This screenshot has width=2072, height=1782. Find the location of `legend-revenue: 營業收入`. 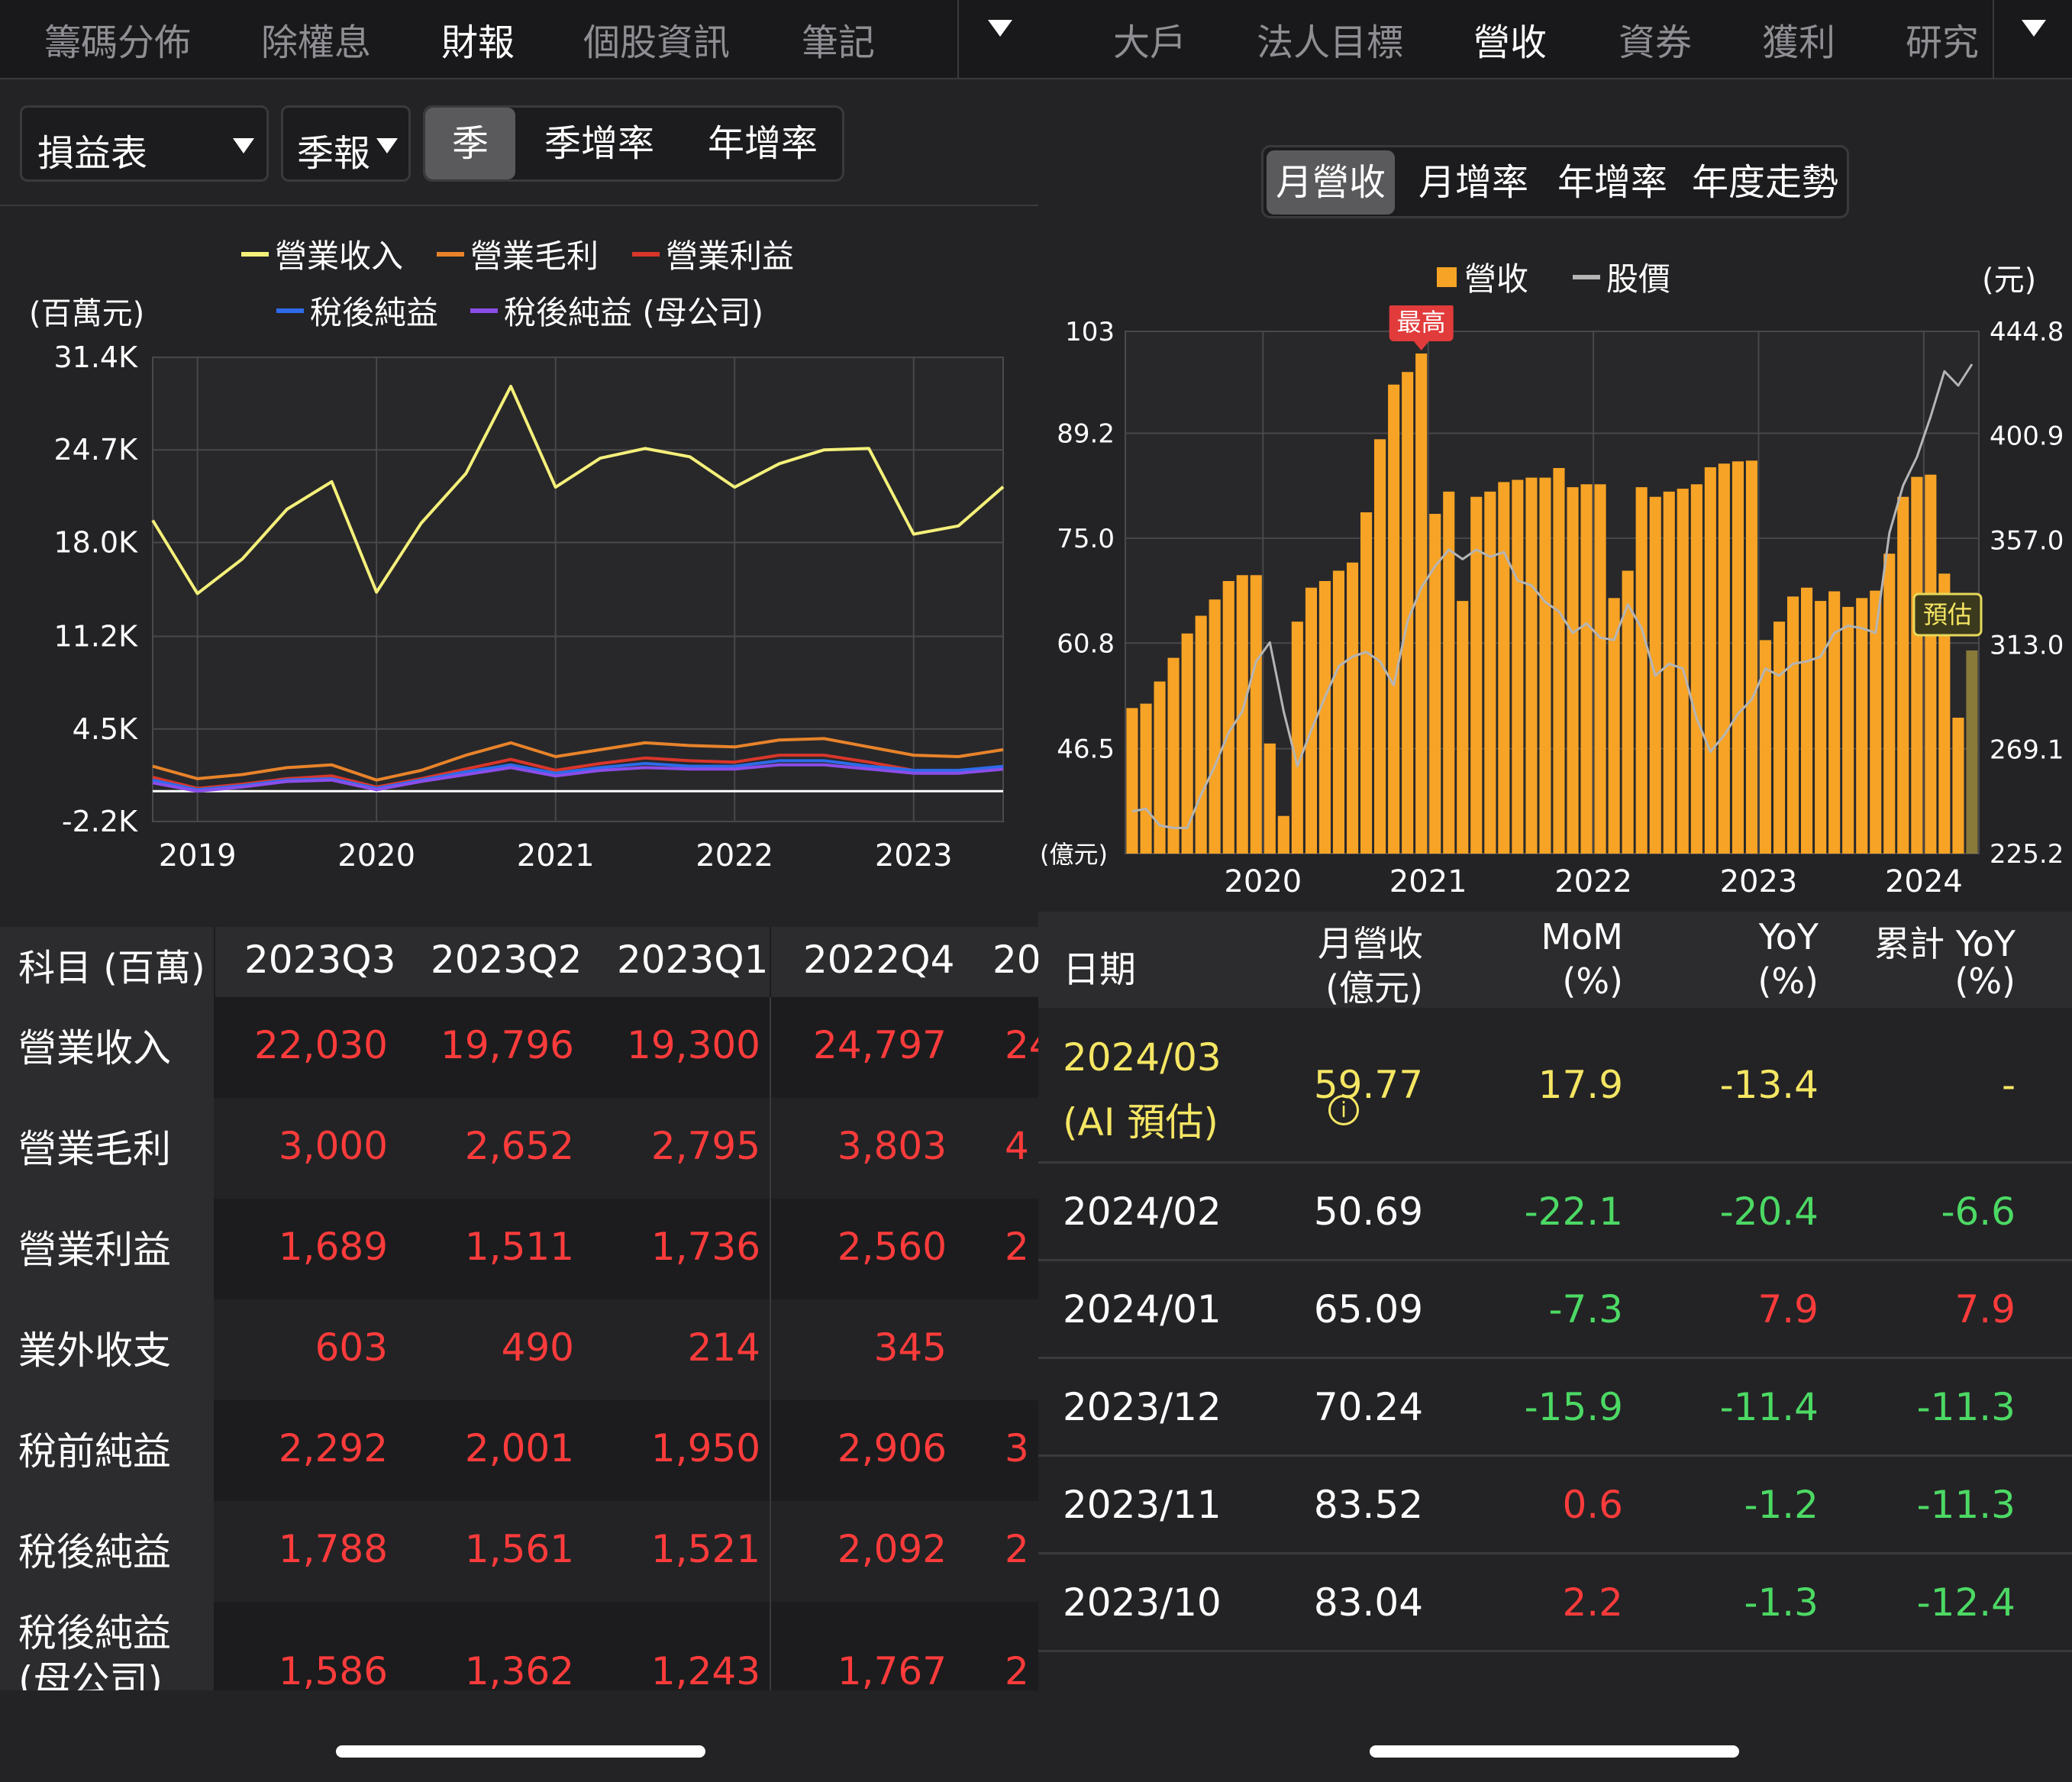

legend-revenue: 營業收入 is located at coordinates (322, 254).